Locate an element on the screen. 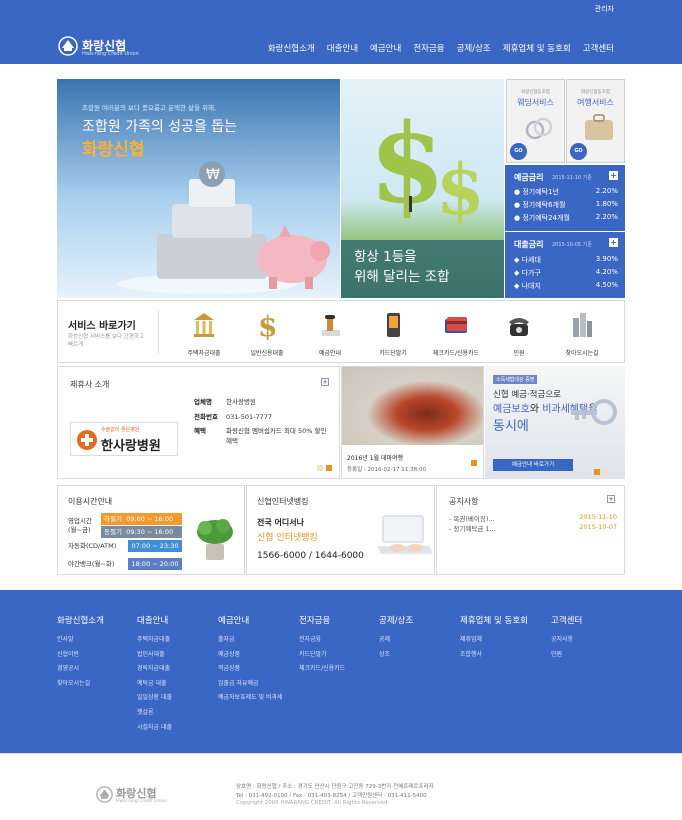 This screenshot has width=682, height=820. footer-link: 공지사항 is located at coordinates (566, 640).